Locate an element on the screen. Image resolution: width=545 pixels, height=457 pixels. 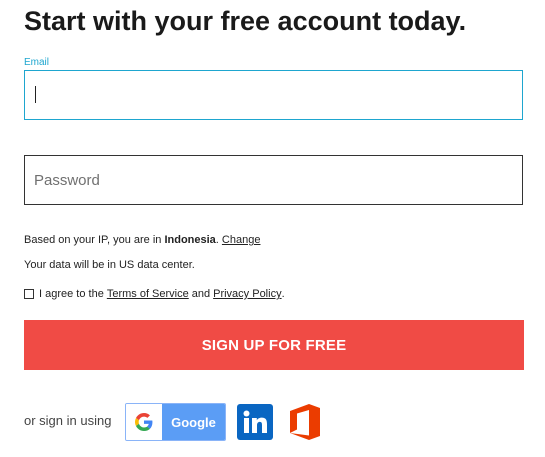
office-icon is located at coordinates (305, 422).